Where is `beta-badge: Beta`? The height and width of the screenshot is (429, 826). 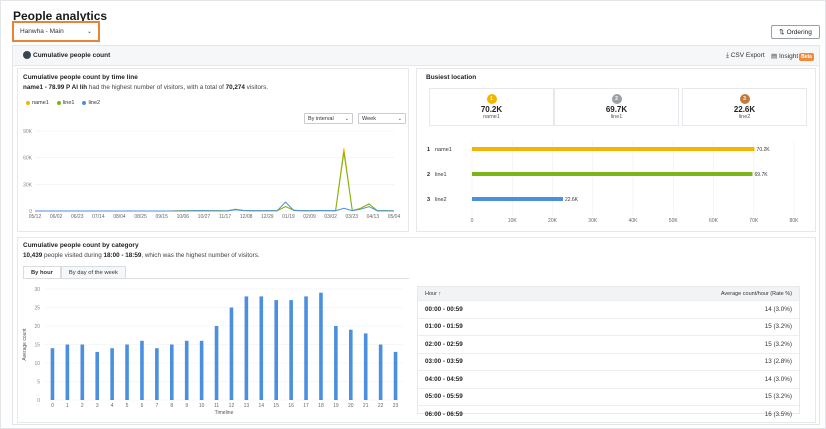 beta-badge: Beta is located at coordinates (806, 57).